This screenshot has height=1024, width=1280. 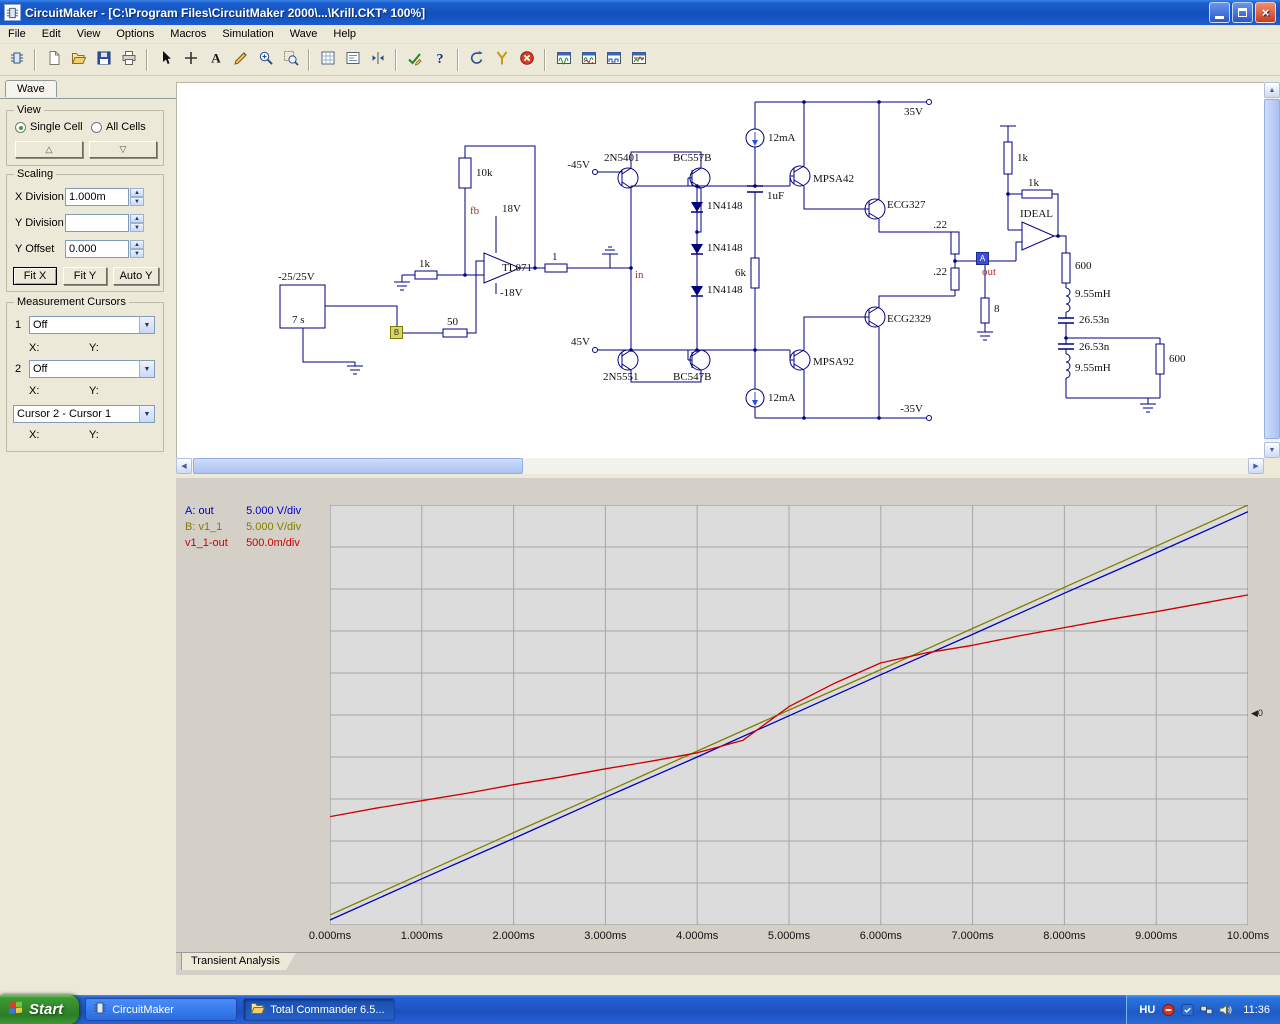 I want to click on wave-digital-button, so click(x=613, y=59).